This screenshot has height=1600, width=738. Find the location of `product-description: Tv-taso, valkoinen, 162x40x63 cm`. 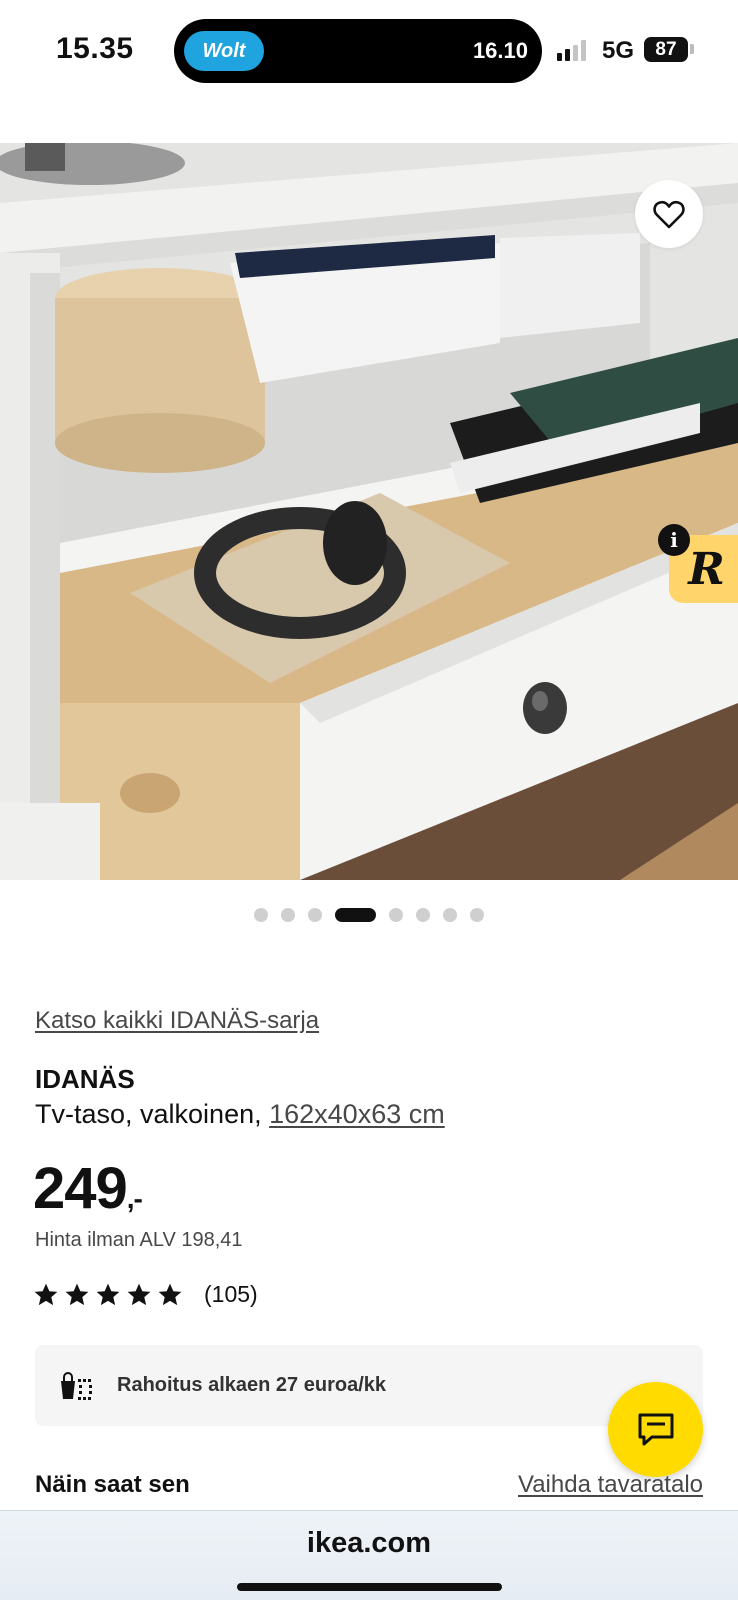

product-description: Tv-taso, valkoinen, 162x40x63 cm is located at coordinates (240, 1114).